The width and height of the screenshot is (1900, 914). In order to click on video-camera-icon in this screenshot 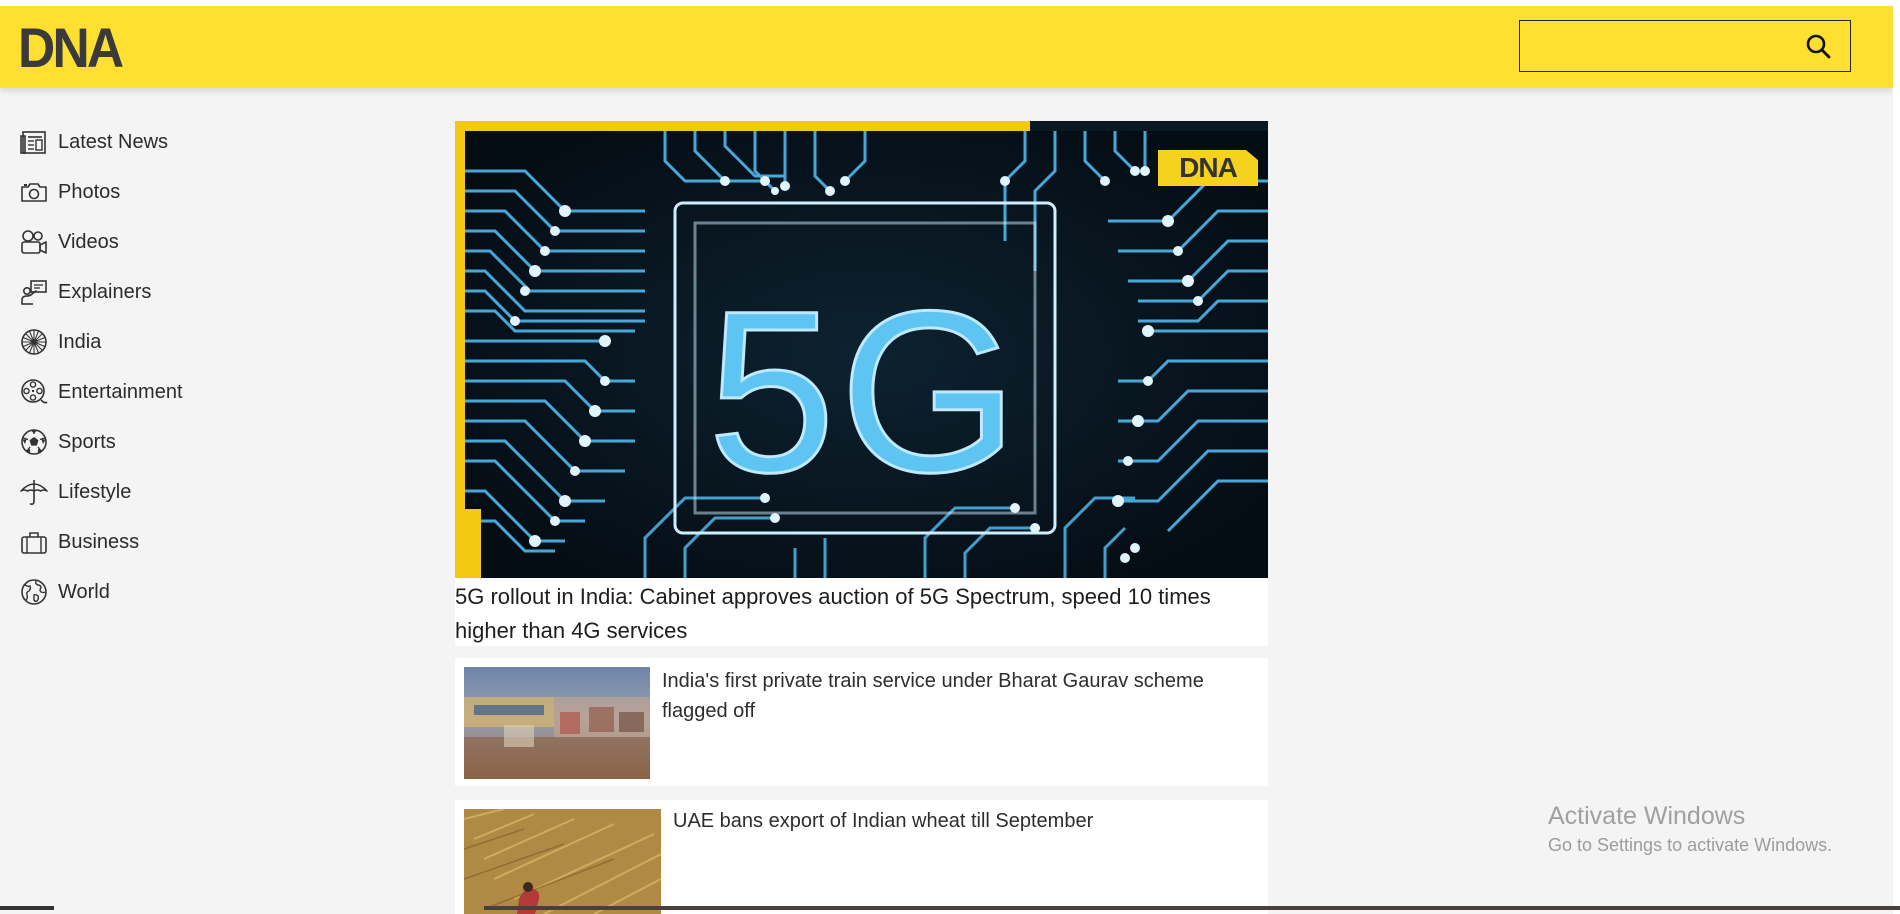, I will do `click(34, 242)`.